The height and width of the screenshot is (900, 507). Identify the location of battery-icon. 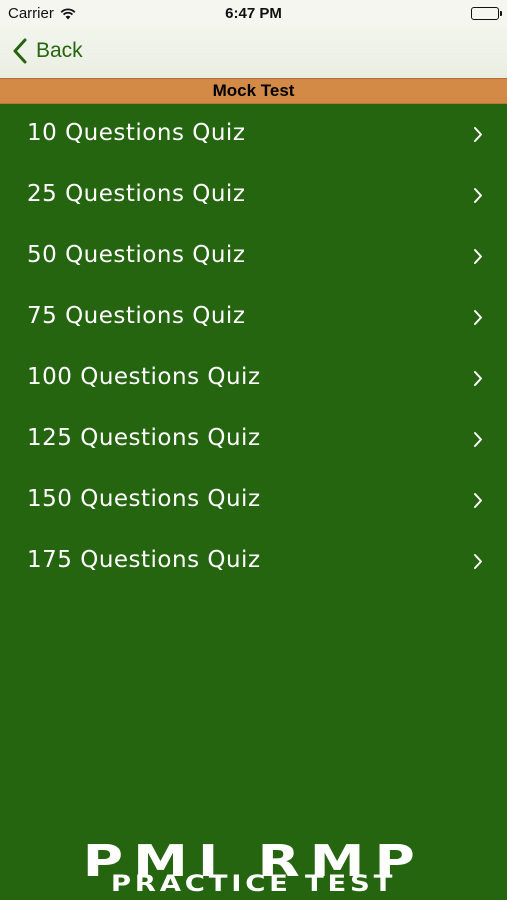
(486, 13).